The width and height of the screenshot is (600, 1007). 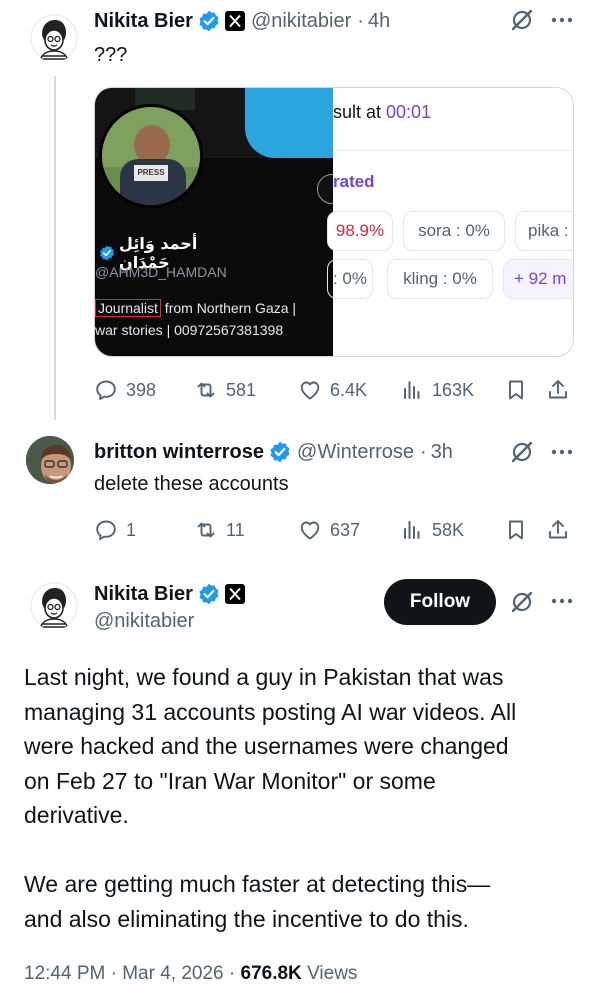 What do you see at coordinates (355, 452) in the screenshot?
I see `handle: @Winterrose` at bounding box center [355, 452].